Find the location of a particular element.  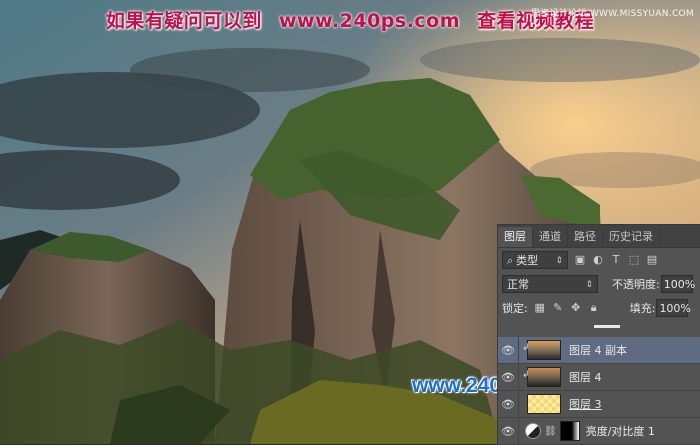

layer-row: 👁︎ ⛓︎ 亮度/对比度 1 is located at coordinates (599, 431).